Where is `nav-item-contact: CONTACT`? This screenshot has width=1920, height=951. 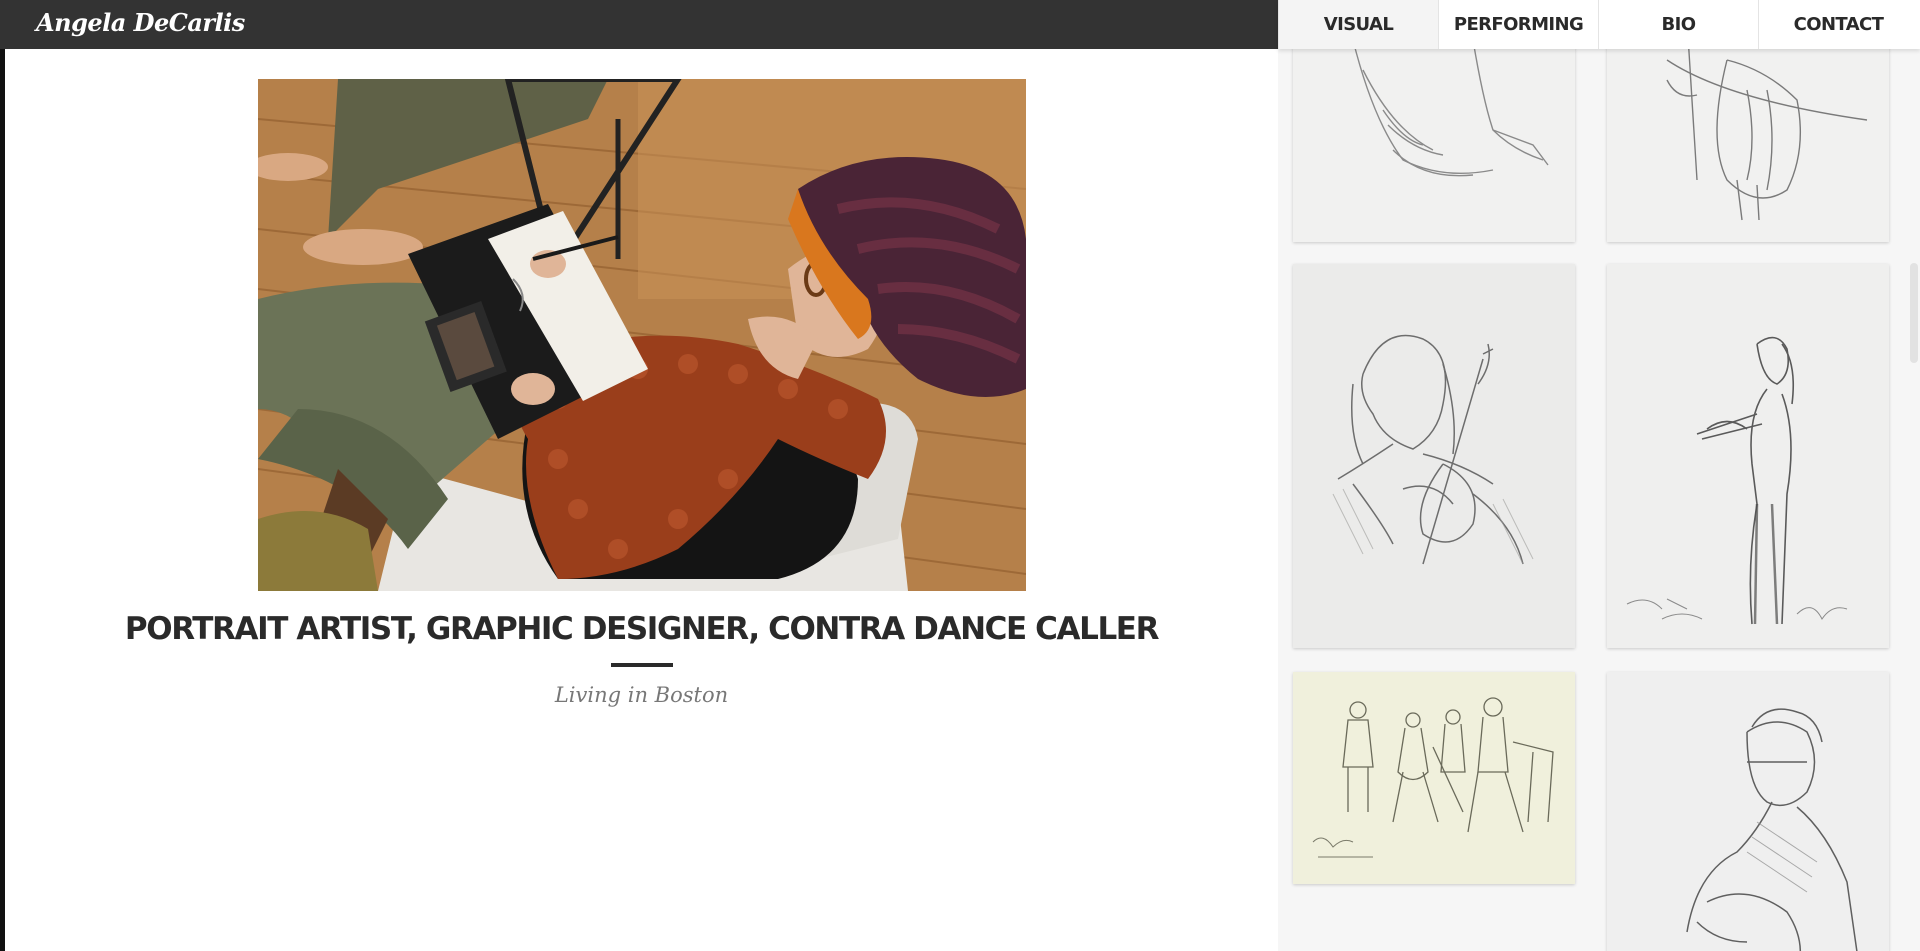 nav-item-contact: CONTACT is located at coordinates (1838, 24).